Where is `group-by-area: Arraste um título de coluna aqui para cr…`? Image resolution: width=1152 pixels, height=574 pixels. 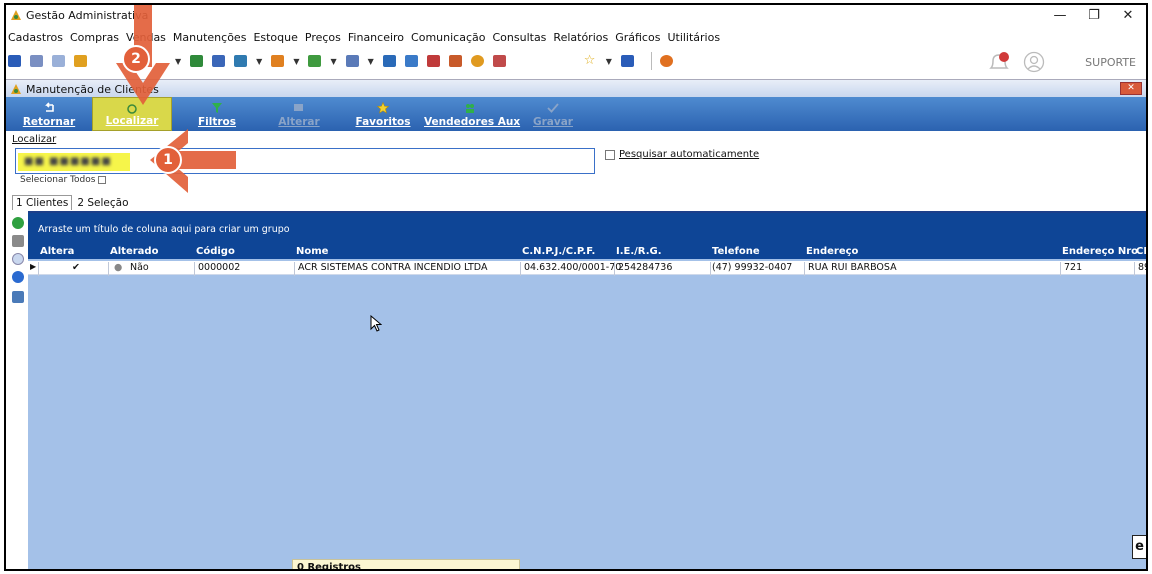 group-by-area: Arraste um título de coluna aqui para cr… is located at coordinates (587, 229).